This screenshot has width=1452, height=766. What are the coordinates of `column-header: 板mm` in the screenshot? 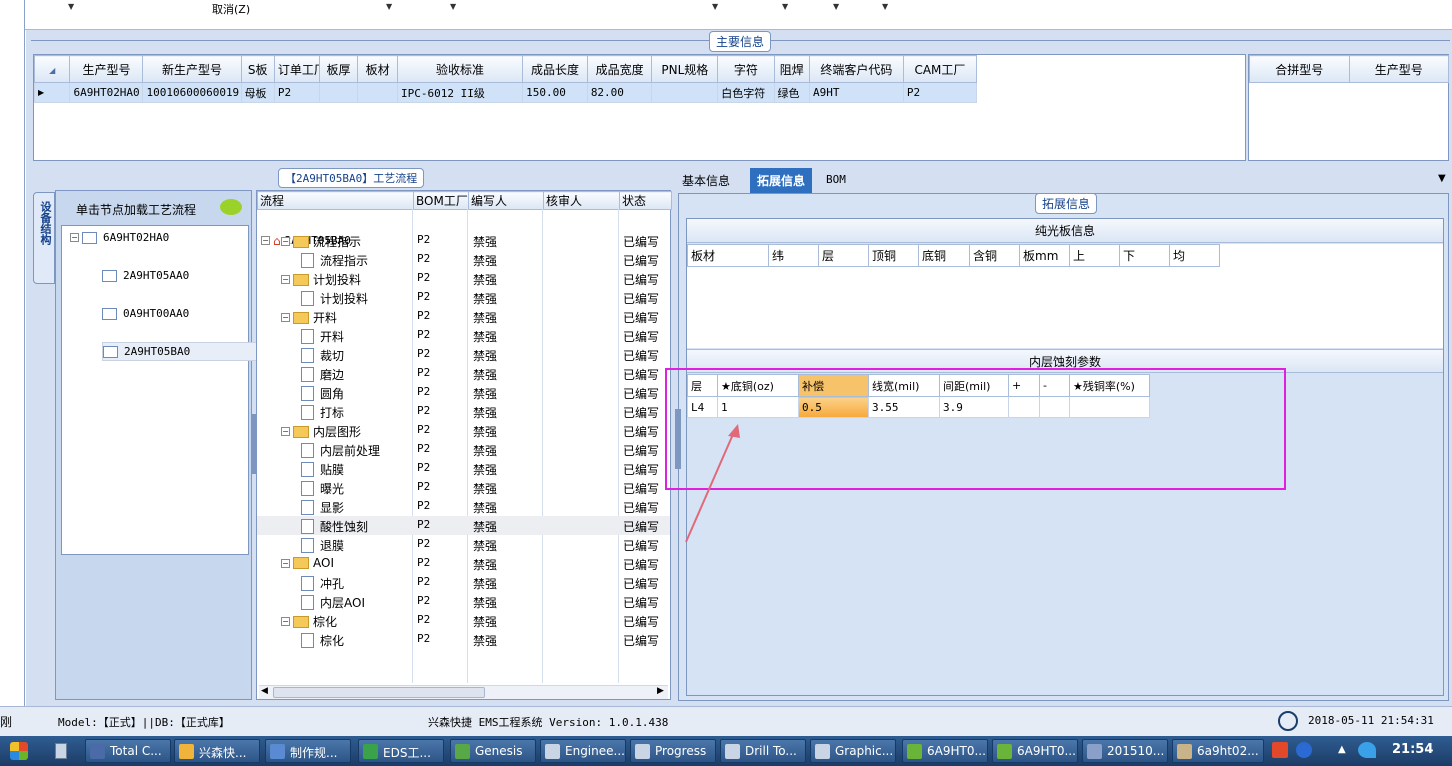 It's located at (1044, 255).